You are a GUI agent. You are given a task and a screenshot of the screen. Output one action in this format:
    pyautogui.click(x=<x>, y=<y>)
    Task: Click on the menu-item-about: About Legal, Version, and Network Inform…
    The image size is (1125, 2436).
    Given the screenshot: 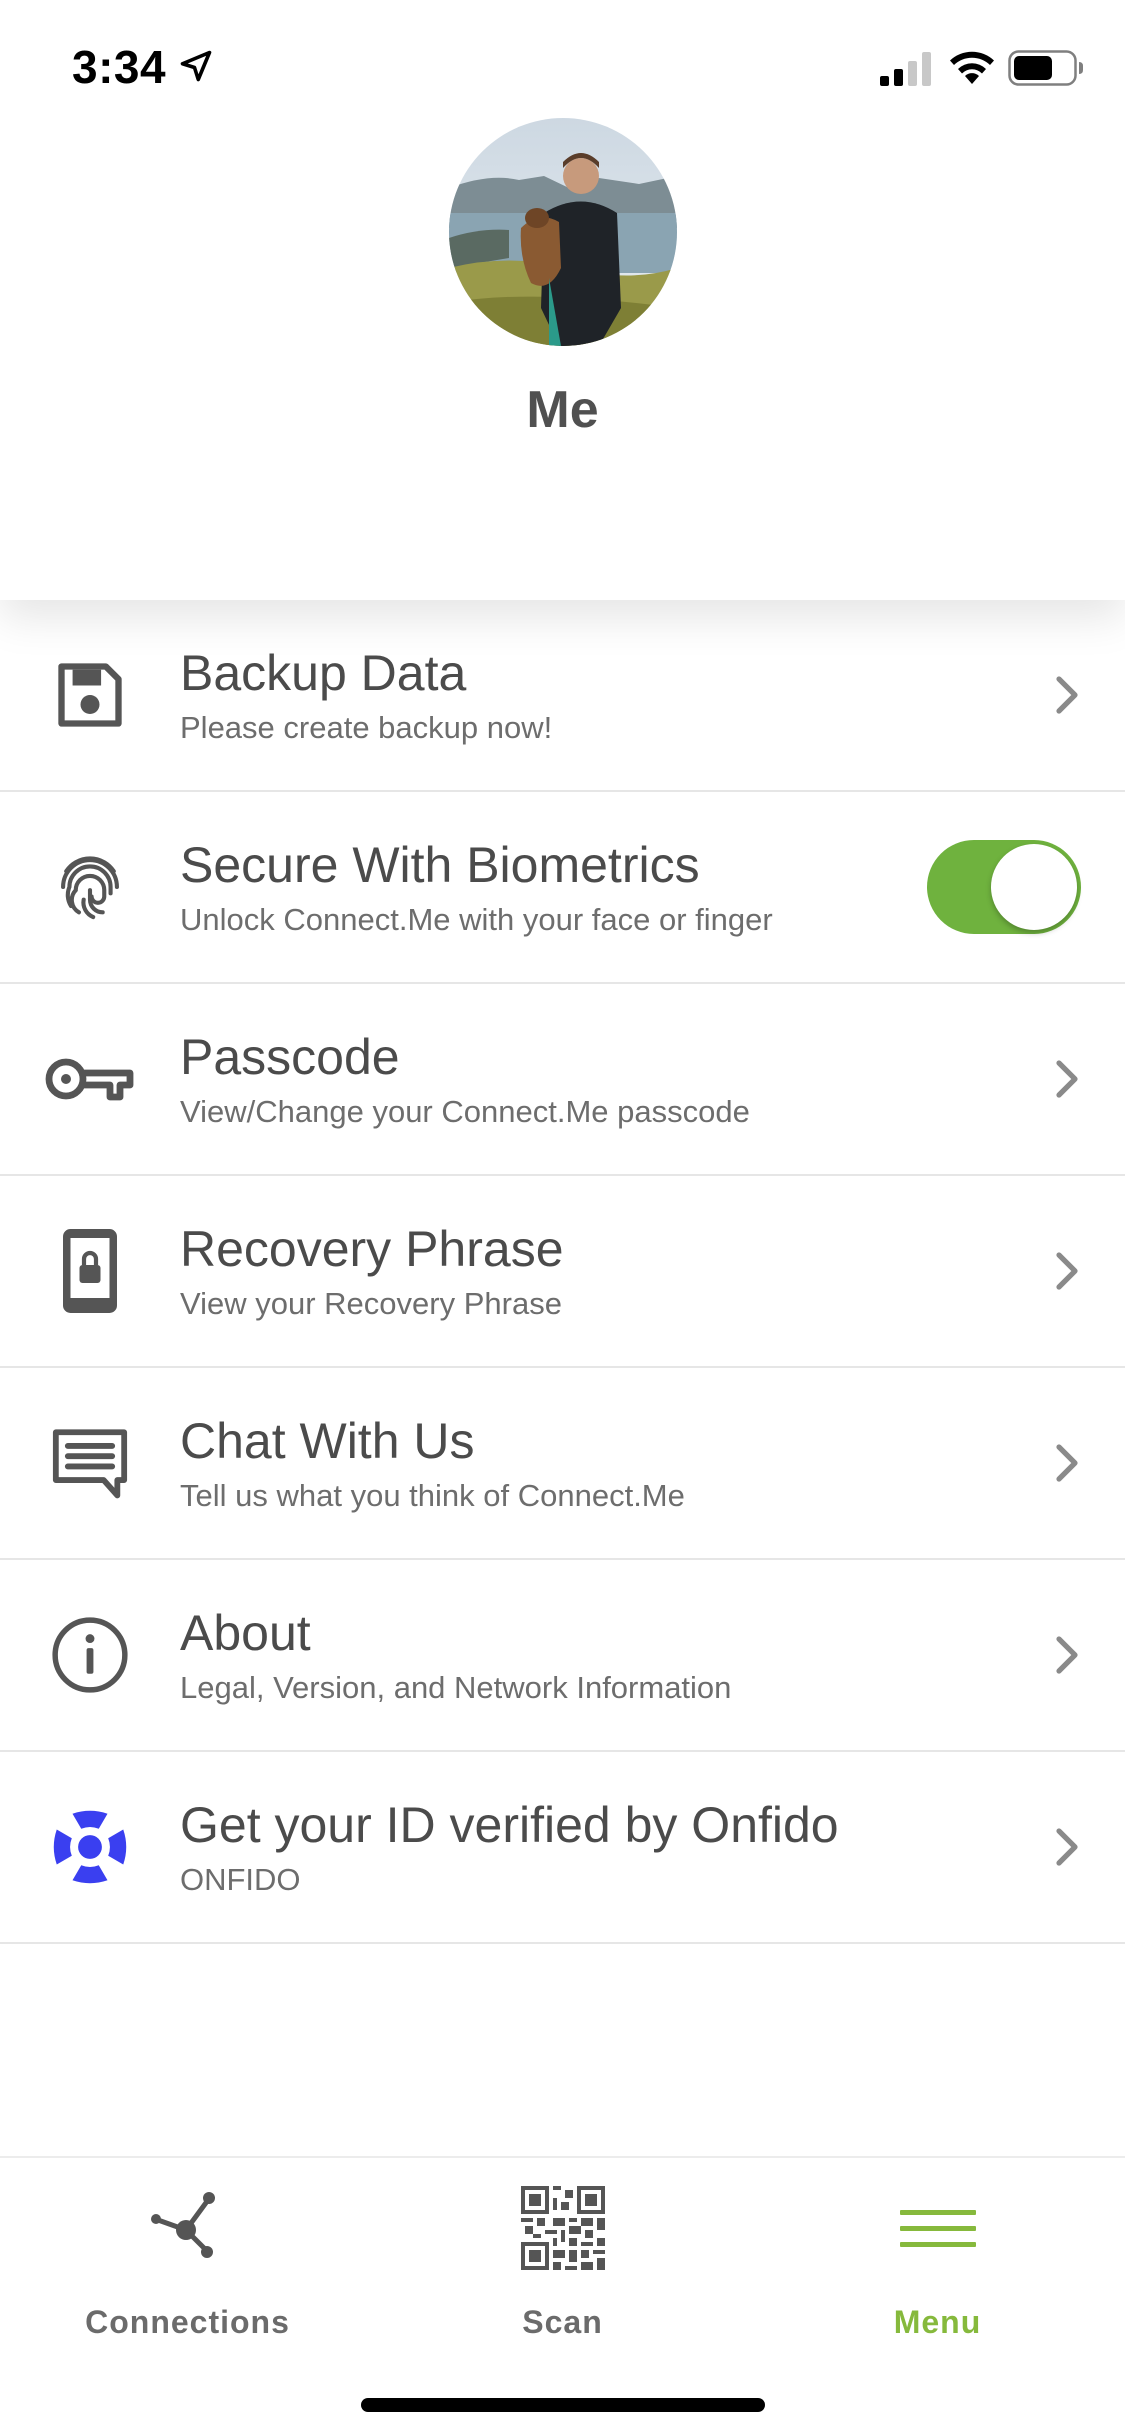 What is the action you would take?
    pyautogui.click(x=562, y=1656)
    